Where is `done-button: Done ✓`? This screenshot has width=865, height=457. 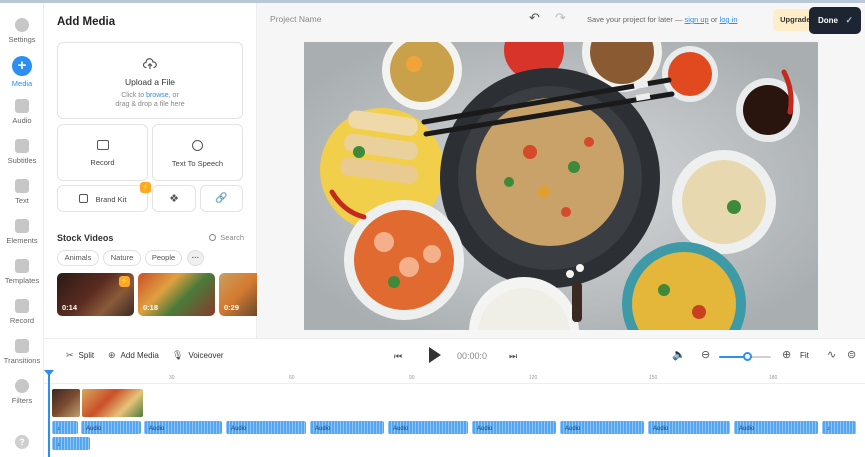 done-button: Done ✓ is located at coordinates (835, 20).